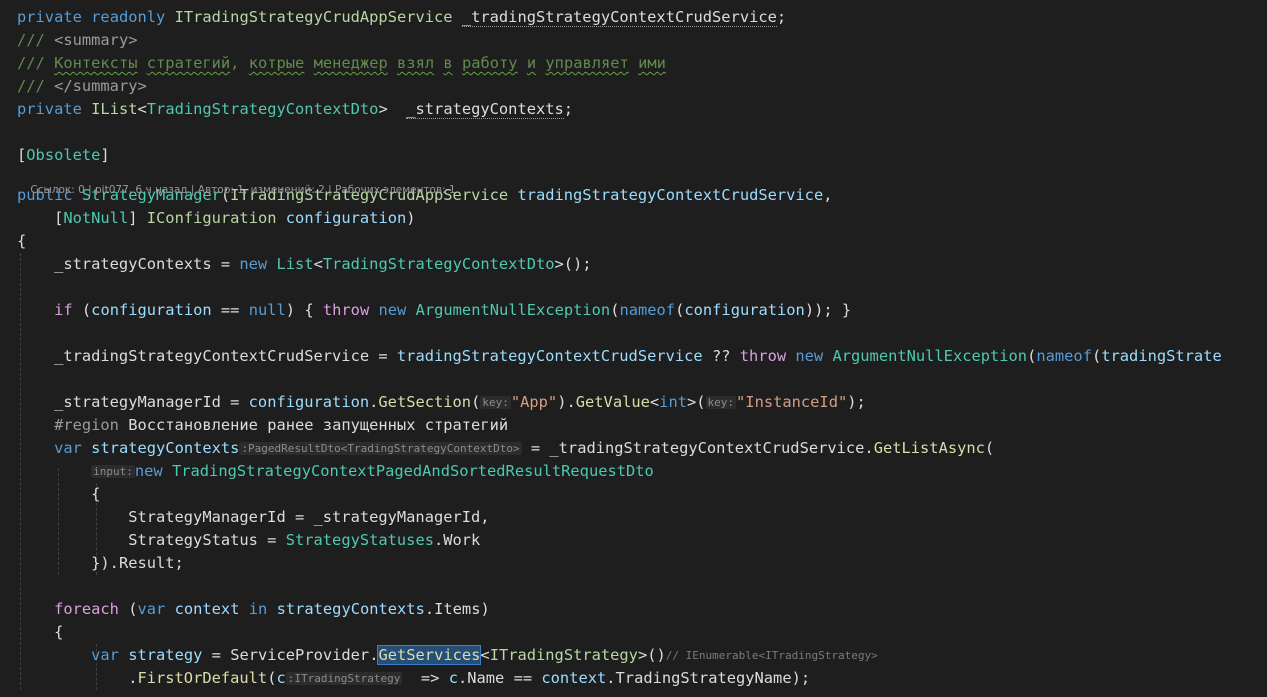  I want to click on code-token: GetSection, so click(425, 402).